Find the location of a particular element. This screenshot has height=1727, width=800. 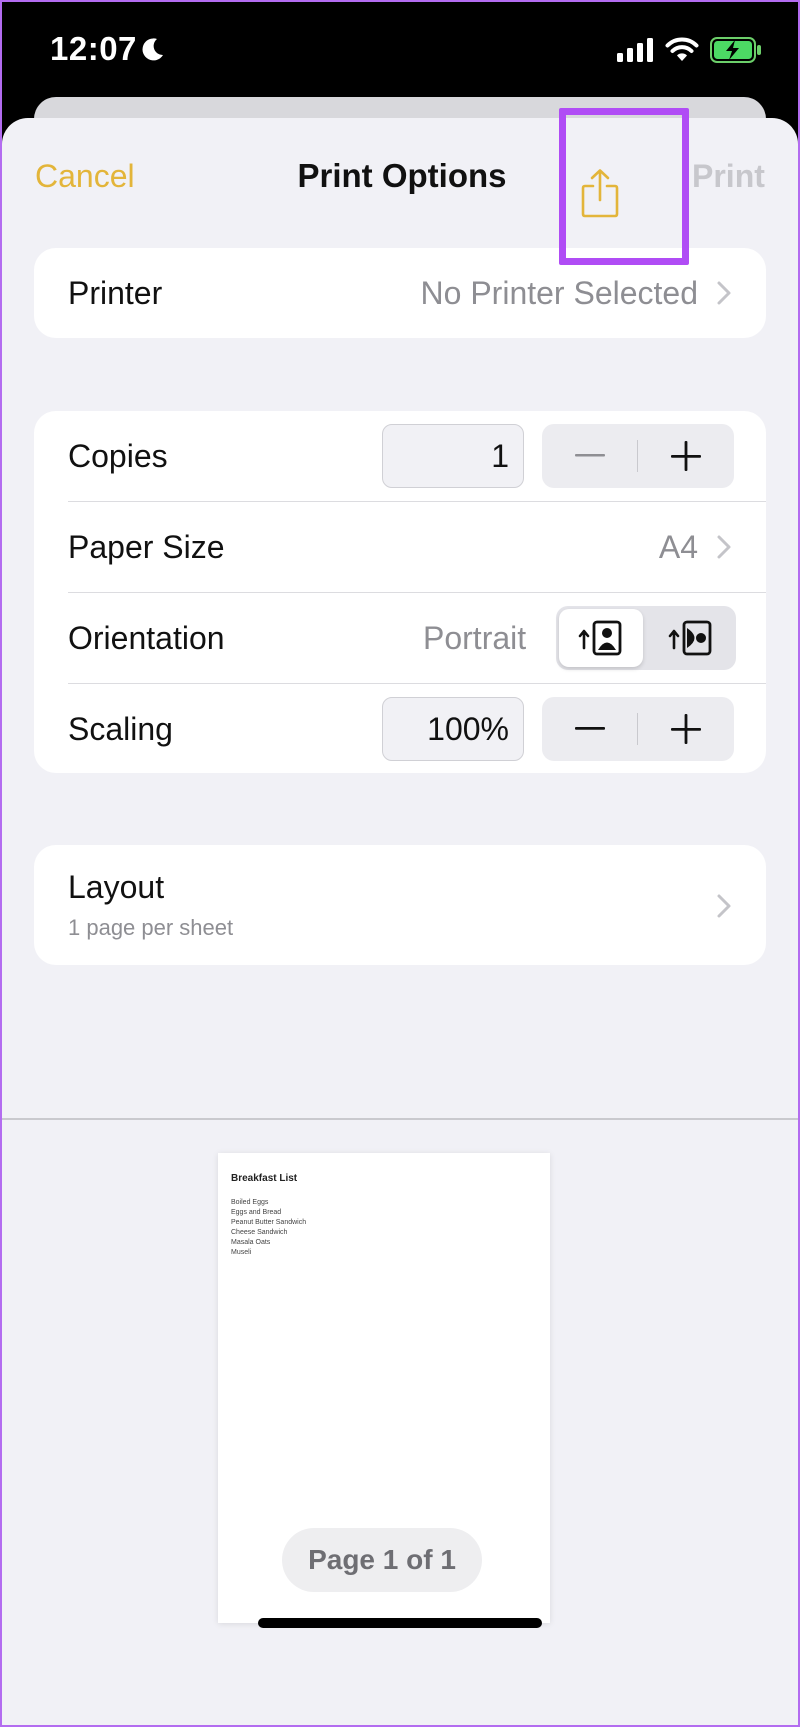

home-indicator is located at coordinates (400, 1623).